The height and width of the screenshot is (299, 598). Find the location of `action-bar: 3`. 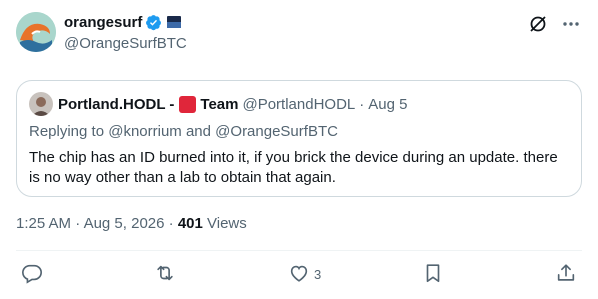

action-bar: 3 is located at coordinates (299, 274).